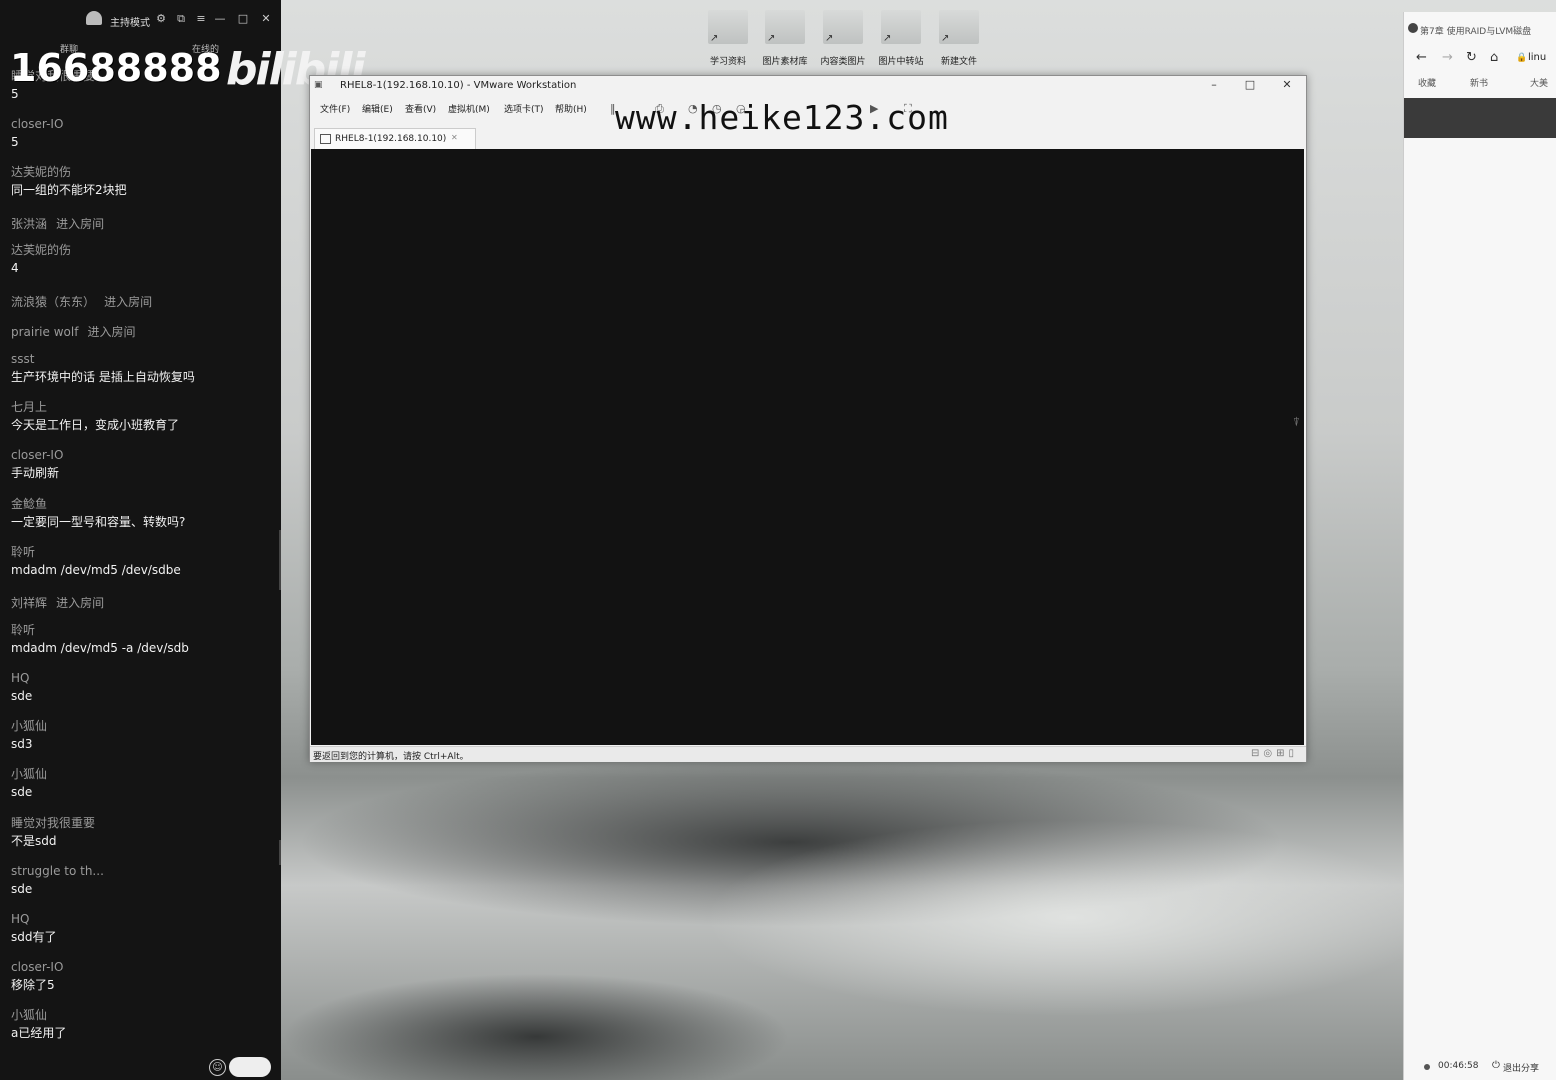 The height and width of the screenshot is (1080, 1556). I want to click on chat-join-notice: 流浪猿（东东） 进入房间, so click(142, 300).